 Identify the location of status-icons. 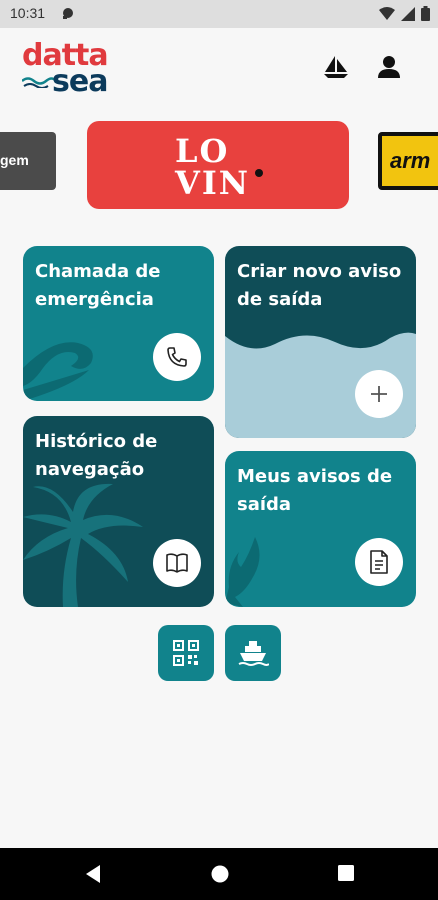
(404, 15).